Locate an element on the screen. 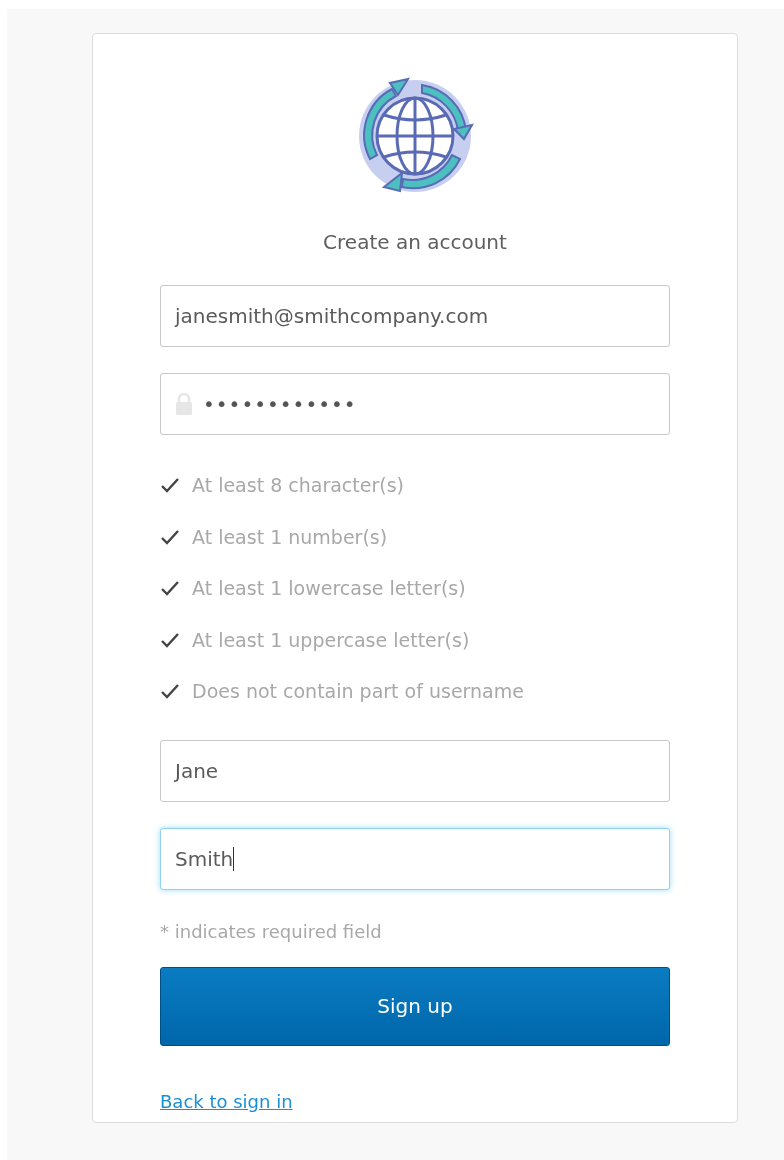 This screenshot has width=784, height=1160. input-field: Smith is located at coordinates (415, 858).